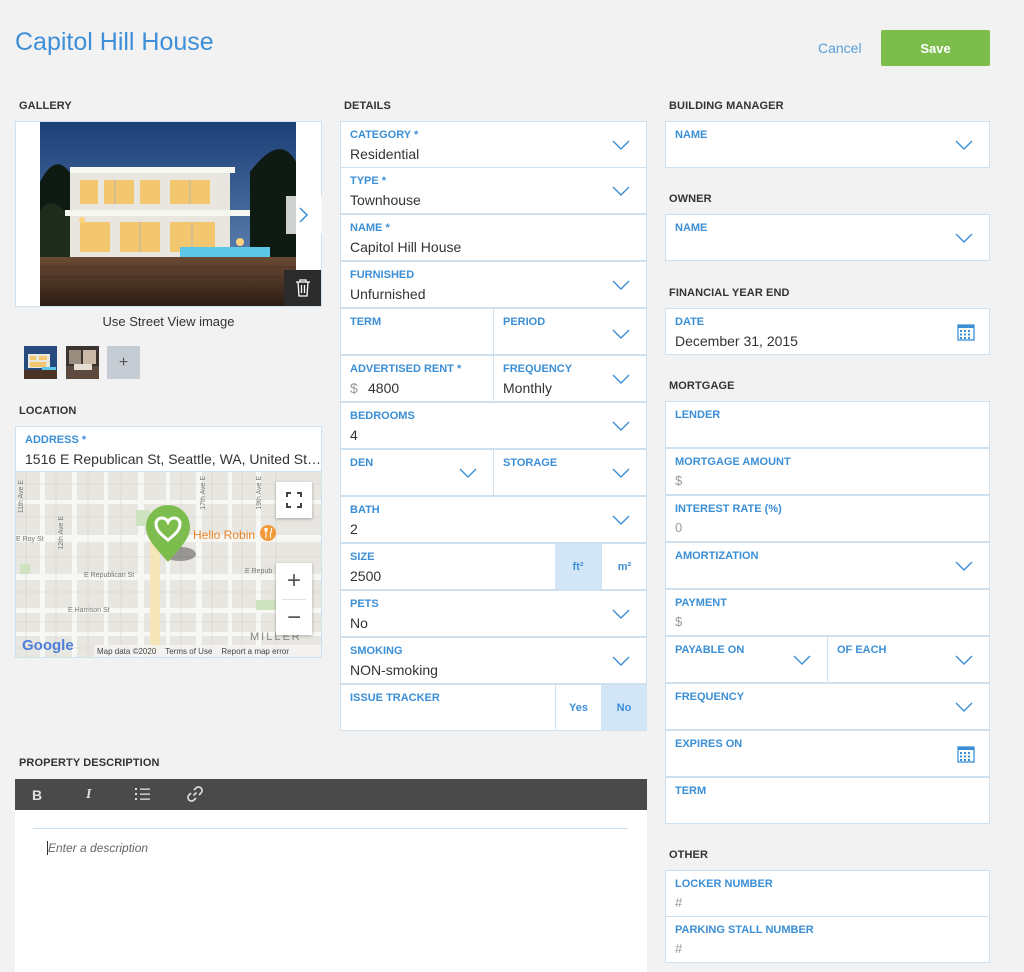 The width and height of the screenshot is (1024, 972). I want to click on bath-label: BATH, so click(365, 510).